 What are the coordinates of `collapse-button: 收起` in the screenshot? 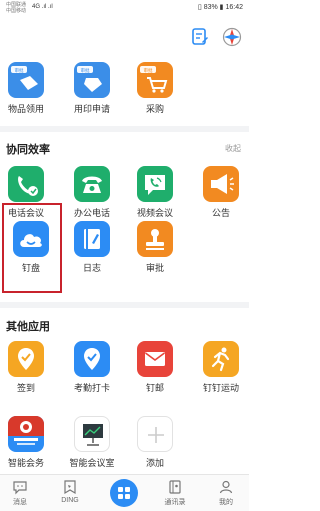 It's located at (233, 148).